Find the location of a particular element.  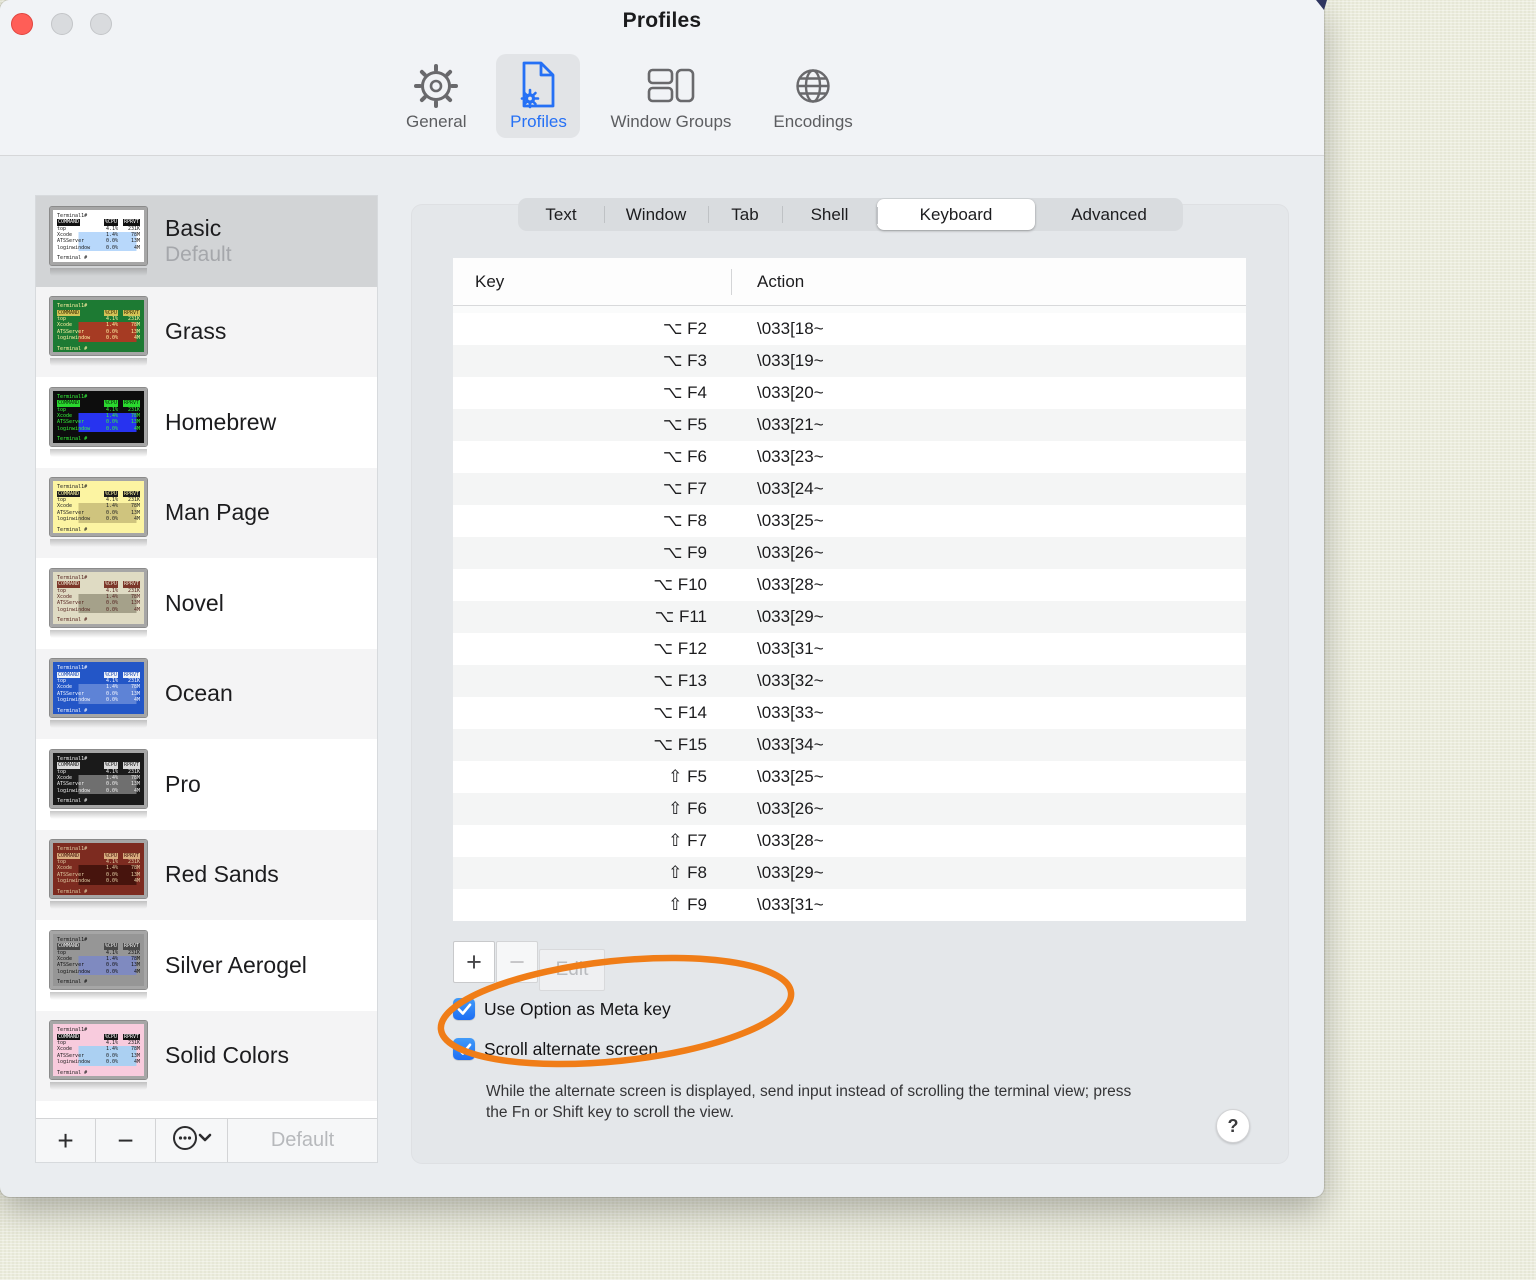

scroll-alternate-screen-checkbox is located at coordinates (464, 1049).